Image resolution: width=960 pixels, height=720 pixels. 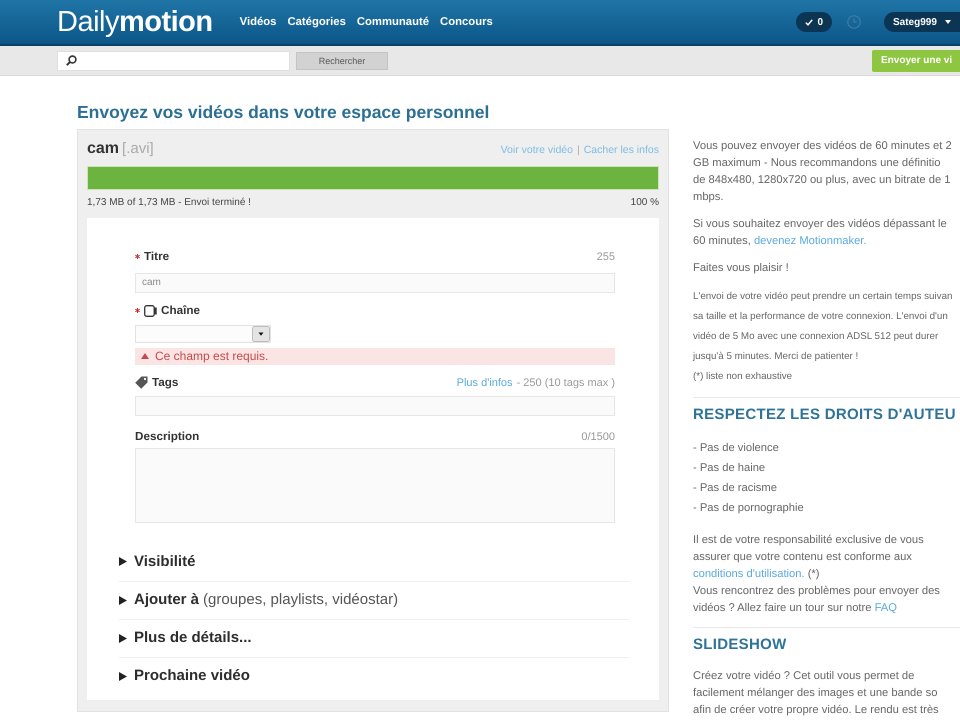 I want to click on rule-item: - Pas de haine, so click(x=729, y=468).